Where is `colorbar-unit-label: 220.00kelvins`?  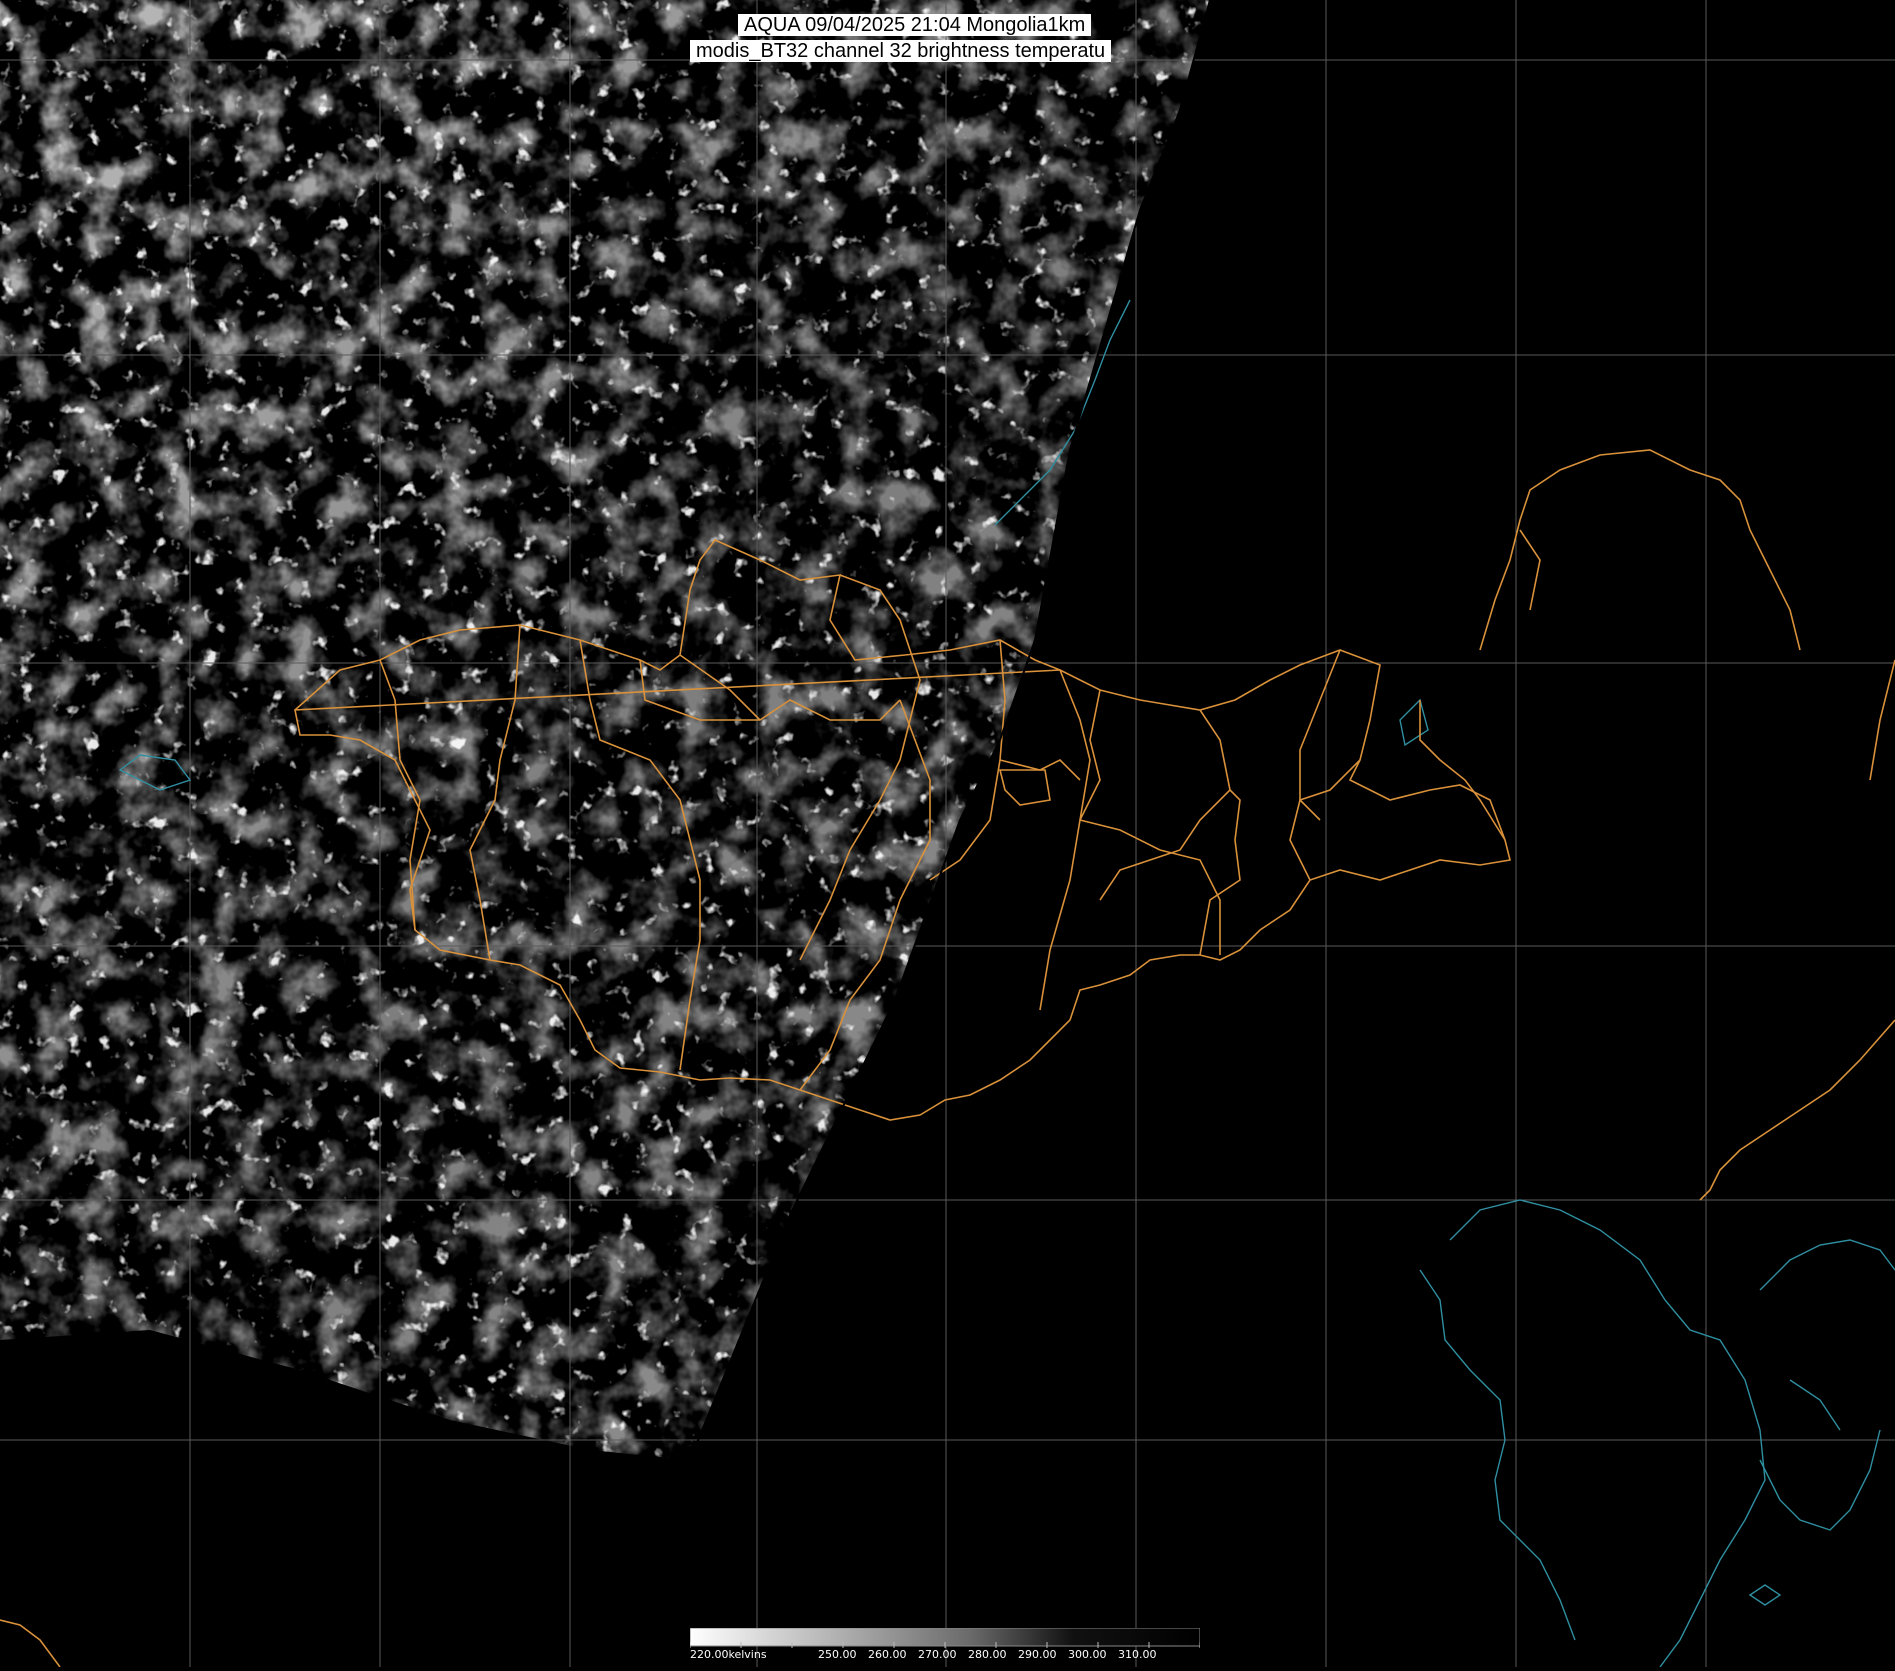 colorbar-unit-label: 220.00kelvins is located at coordinates (728, 1654).